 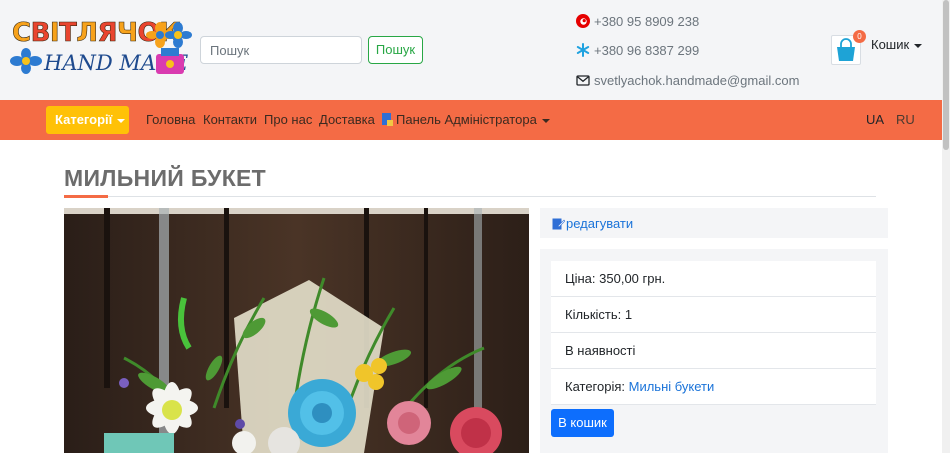 What do you see at coordinates (875, 120) in the screenshot?
I see `lang-ua: UA` at bounding box center [875, 120].